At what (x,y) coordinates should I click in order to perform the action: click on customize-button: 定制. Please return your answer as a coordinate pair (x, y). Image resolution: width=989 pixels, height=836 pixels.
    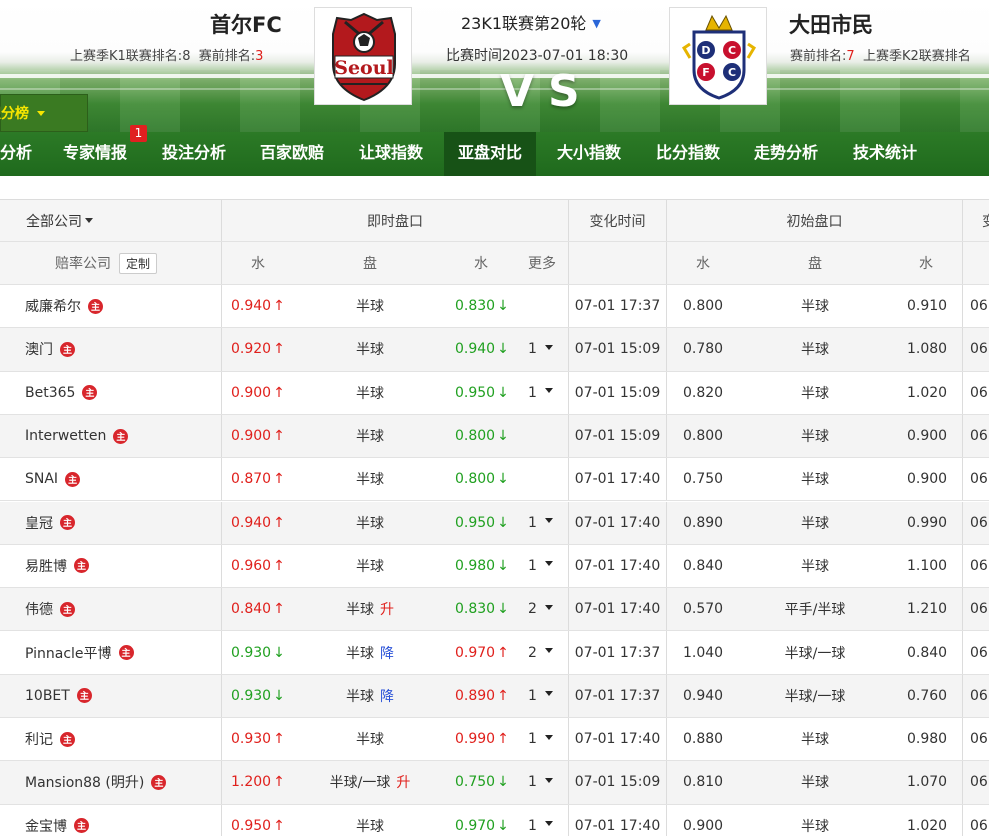
    Looking at the image, I should click on (138, 263).